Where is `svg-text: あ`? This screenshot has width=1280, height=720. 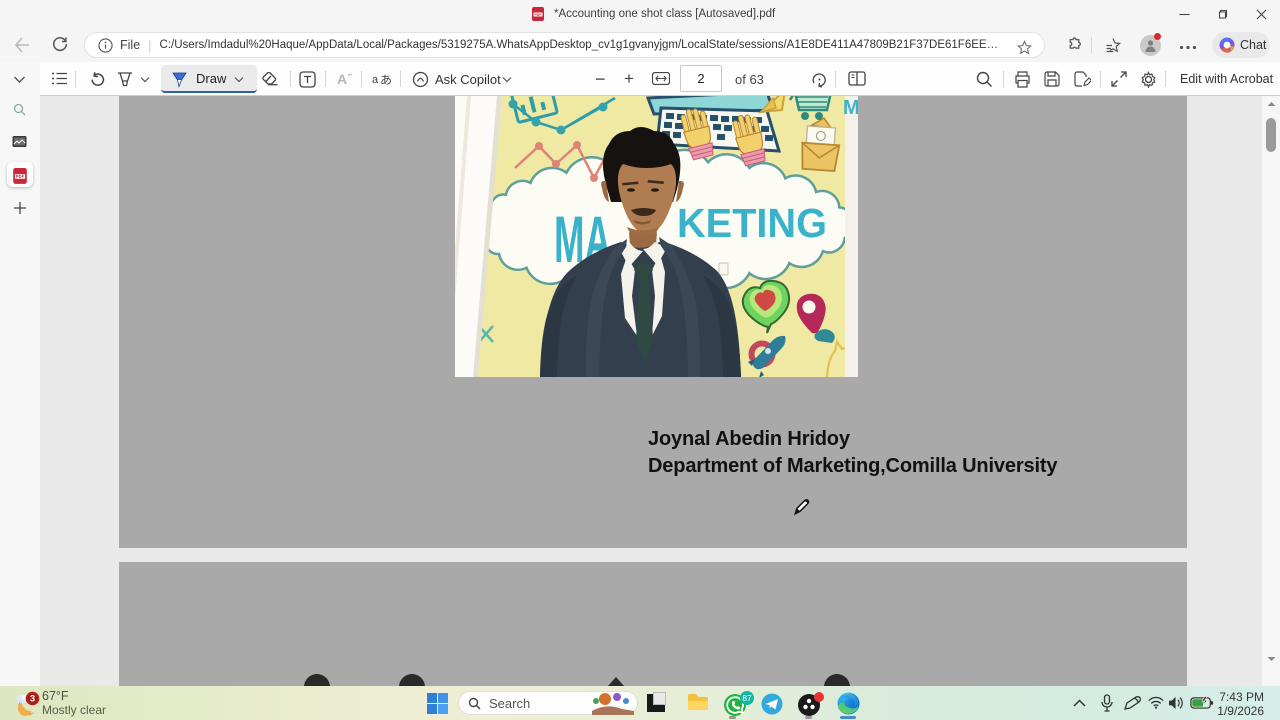
svg-text: あ is located at coordinates (386, 79).